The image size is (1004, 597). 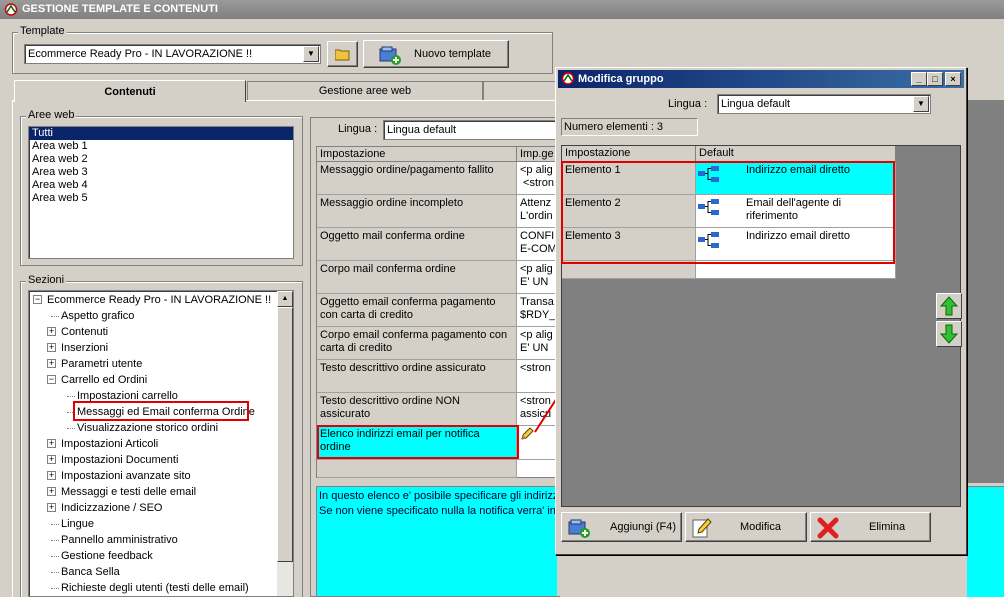 I want to click on edit-pencil-icon, so click(x=527, y=434).